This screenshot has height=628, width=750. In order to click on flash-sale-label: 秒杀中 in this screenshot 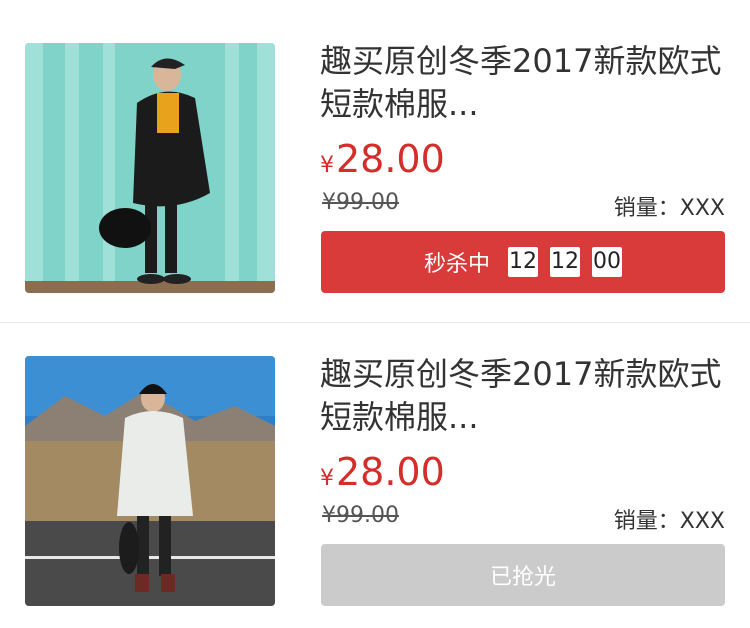, I will do `click(456, 264)`.